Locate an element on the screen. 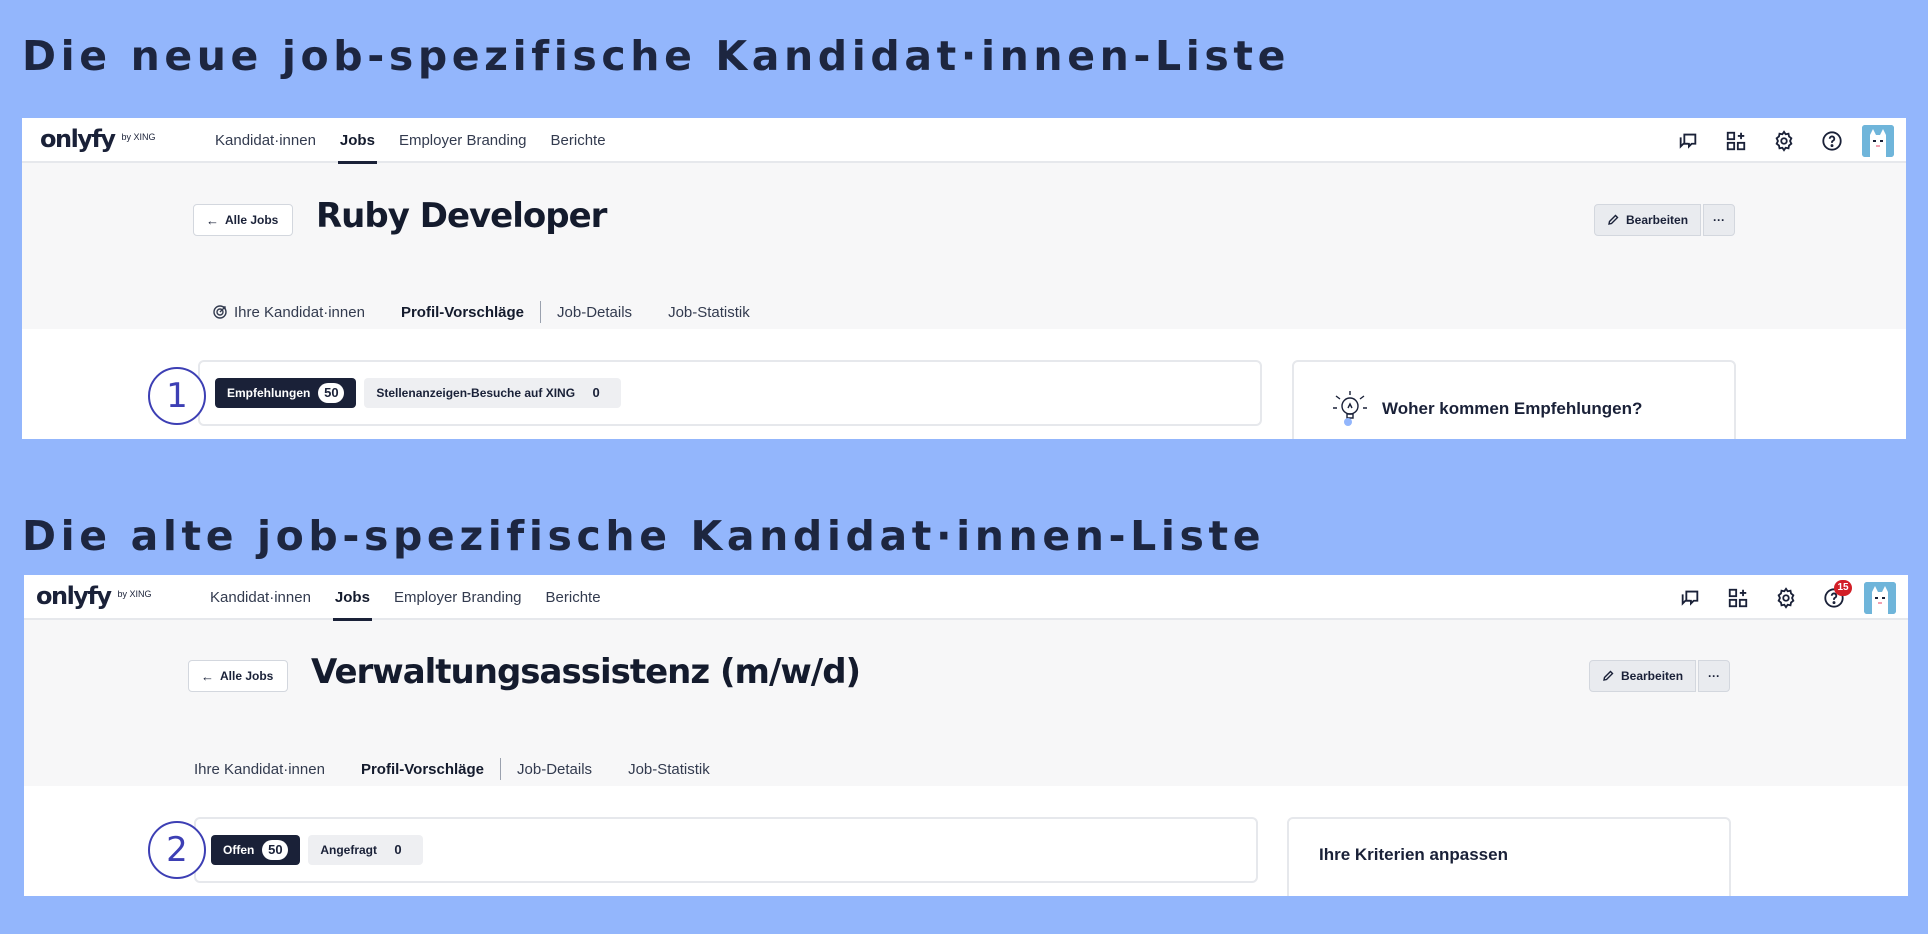 Image resolution: width=1928 pixels, height=934 pixels. chip-label: Empfehlungen is located at coordinates (269, 393).